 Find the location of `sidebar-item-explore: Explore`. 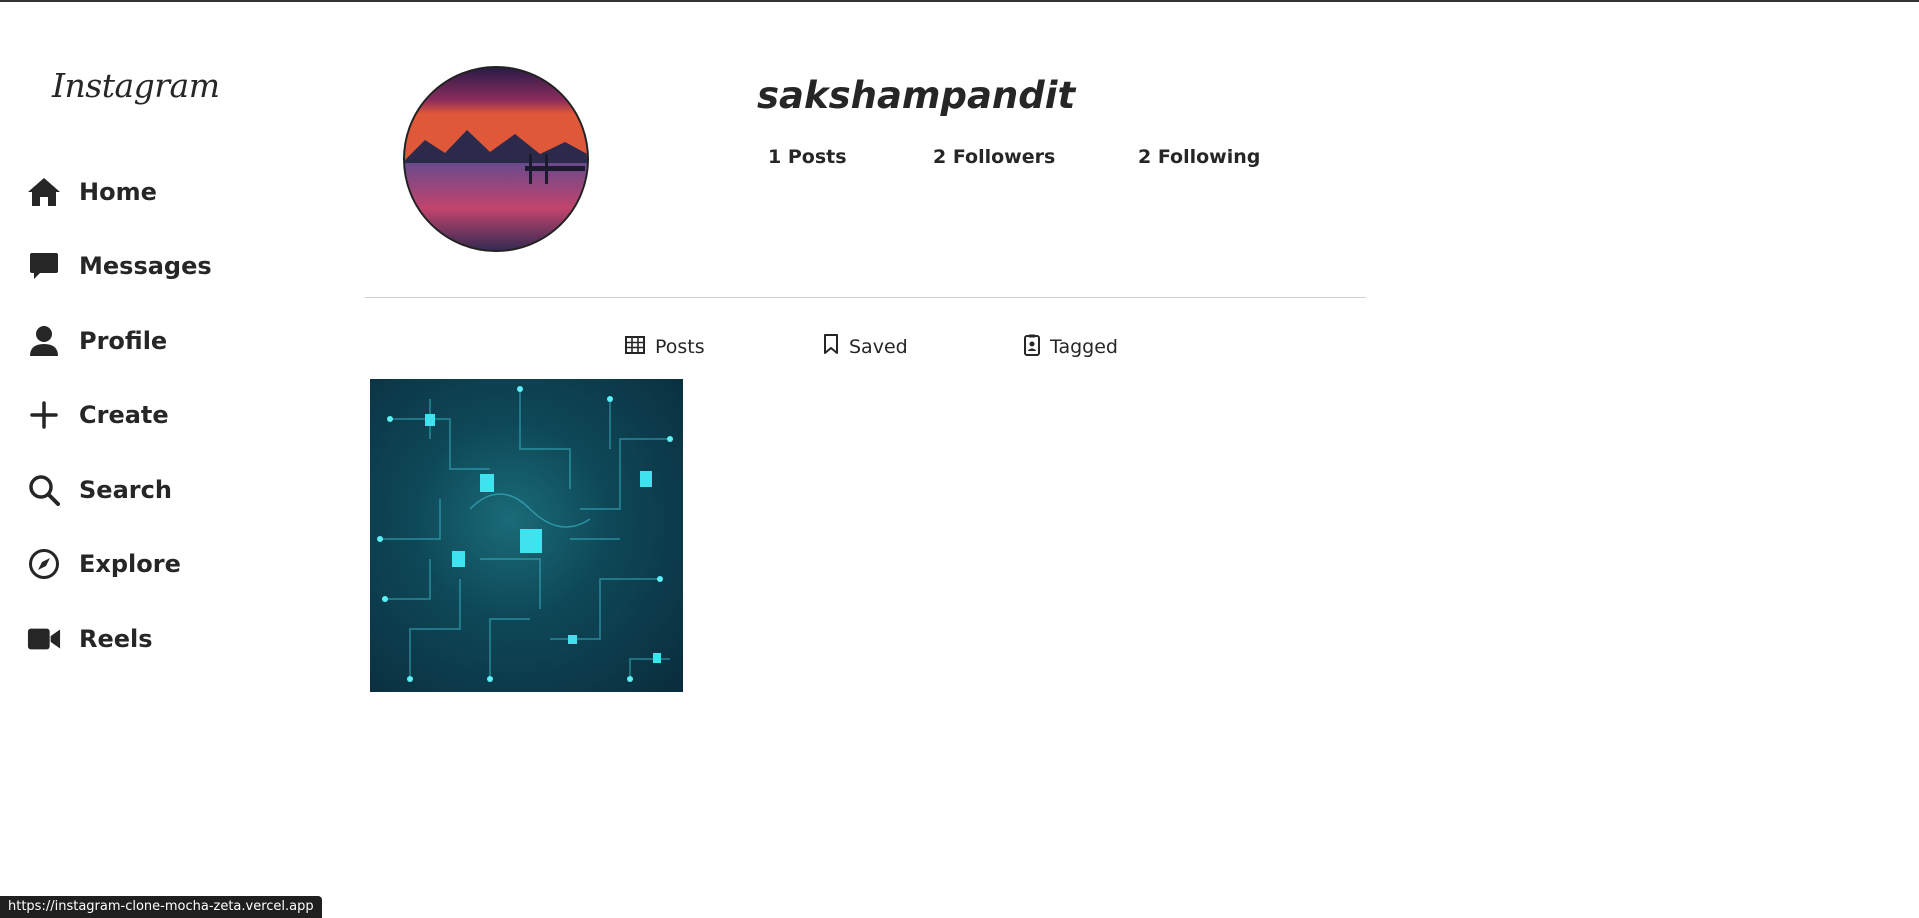

sidebar-item-explore: Explore is located at coordinates (104, 564).